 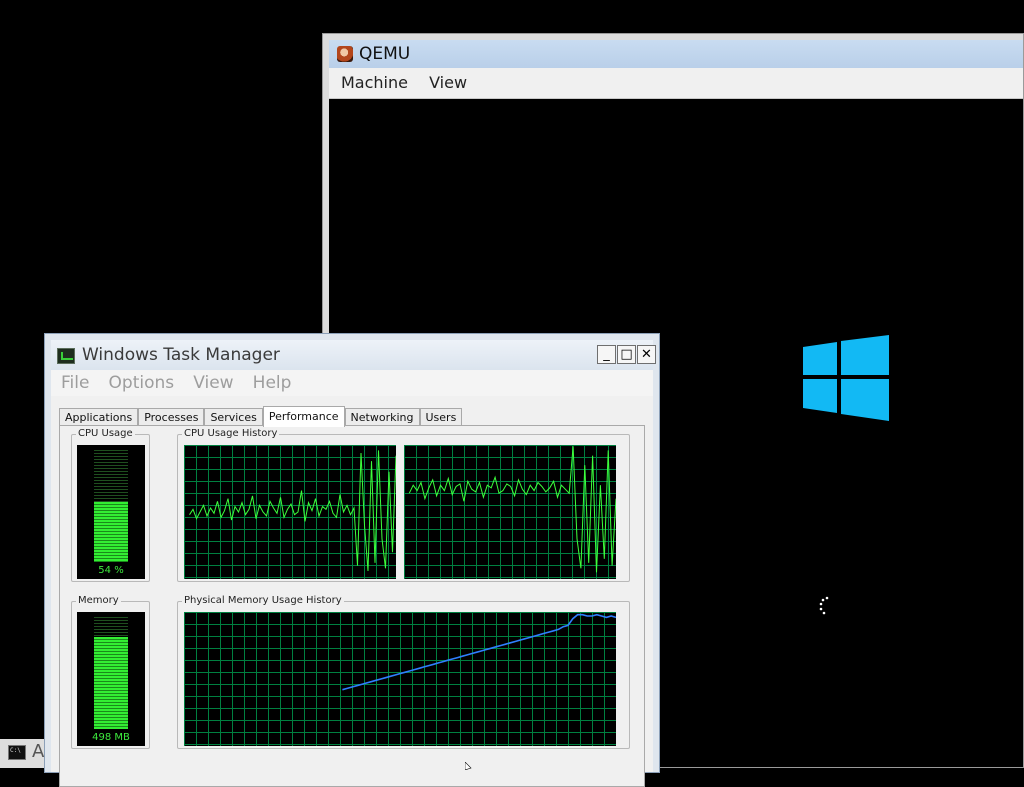 What do you see at coordinates (303, 416) in the screenshot?
I see `tab-performance: Performance` at bounding box center [303, 416].